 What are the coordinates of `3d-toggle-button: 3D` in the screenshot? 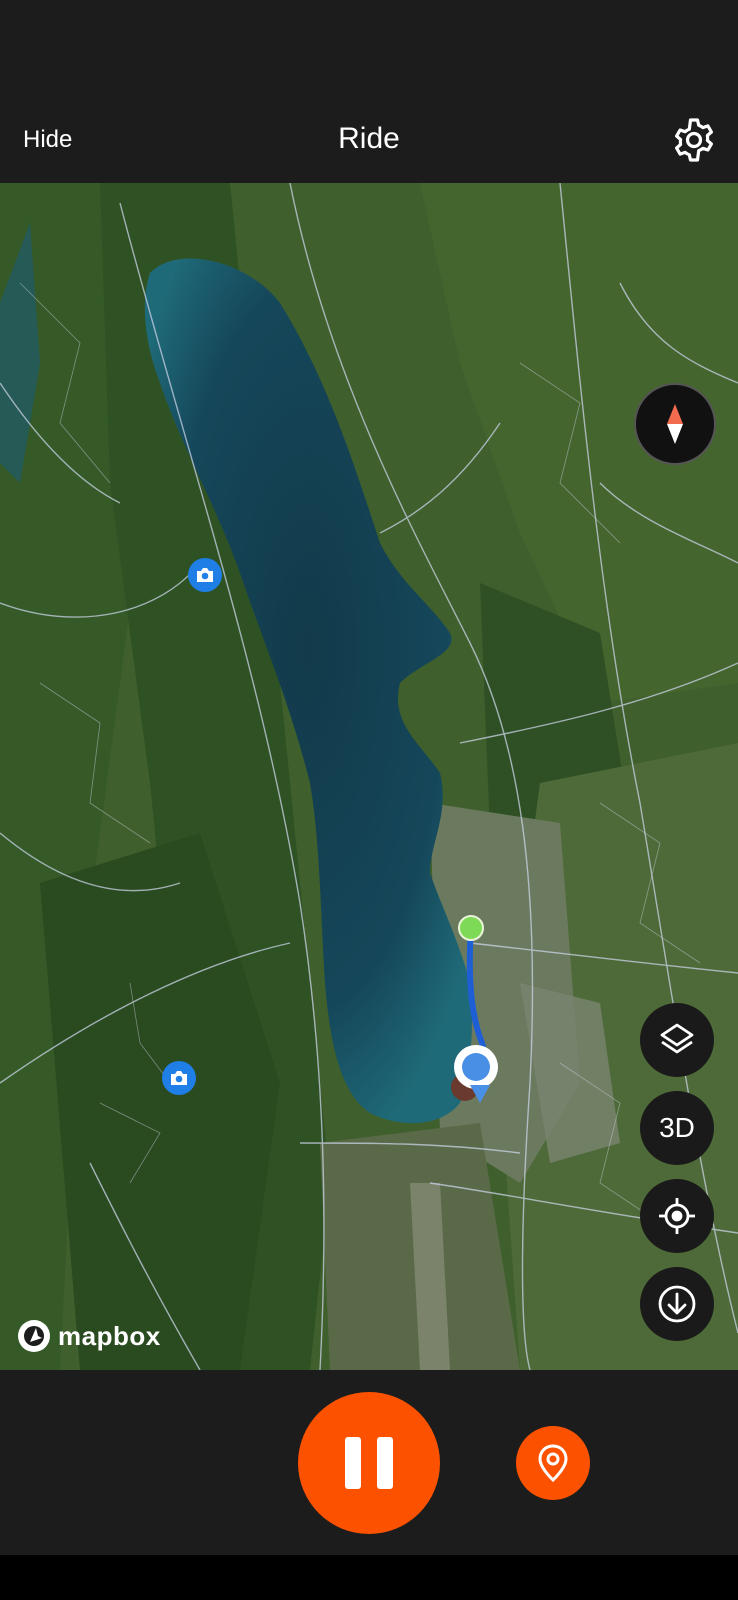 It's located at (677, 1128).